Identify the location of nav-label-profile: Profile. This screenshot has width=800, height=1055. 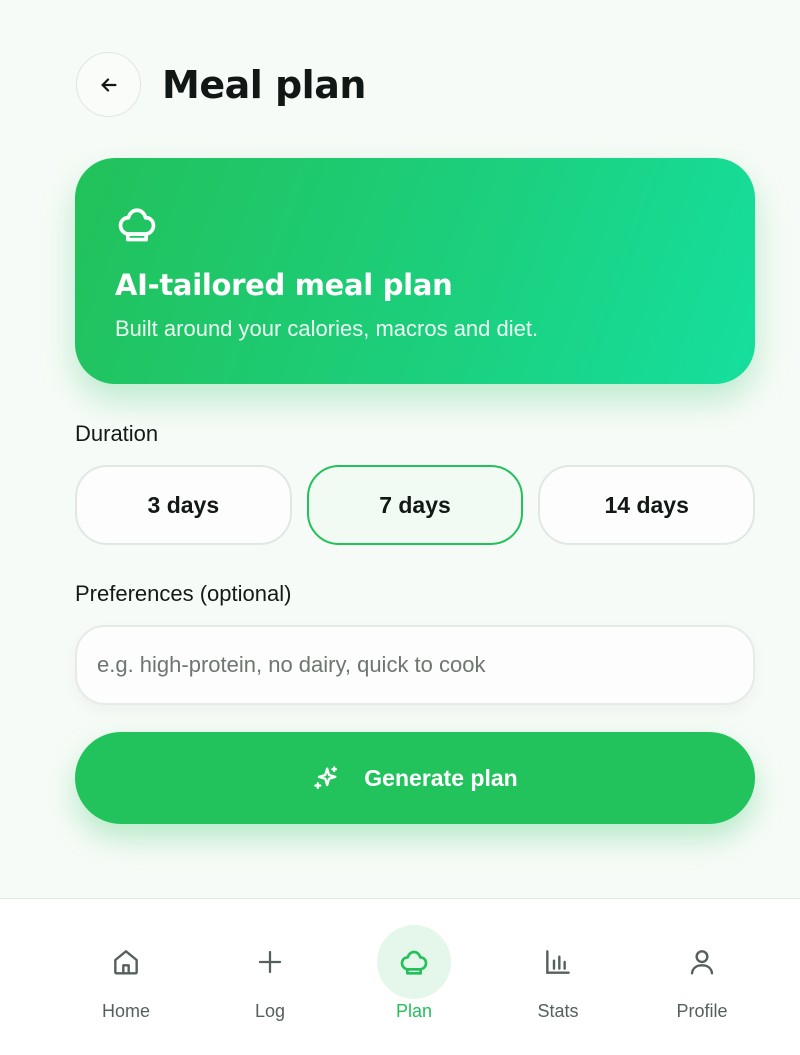
(702, 1011).